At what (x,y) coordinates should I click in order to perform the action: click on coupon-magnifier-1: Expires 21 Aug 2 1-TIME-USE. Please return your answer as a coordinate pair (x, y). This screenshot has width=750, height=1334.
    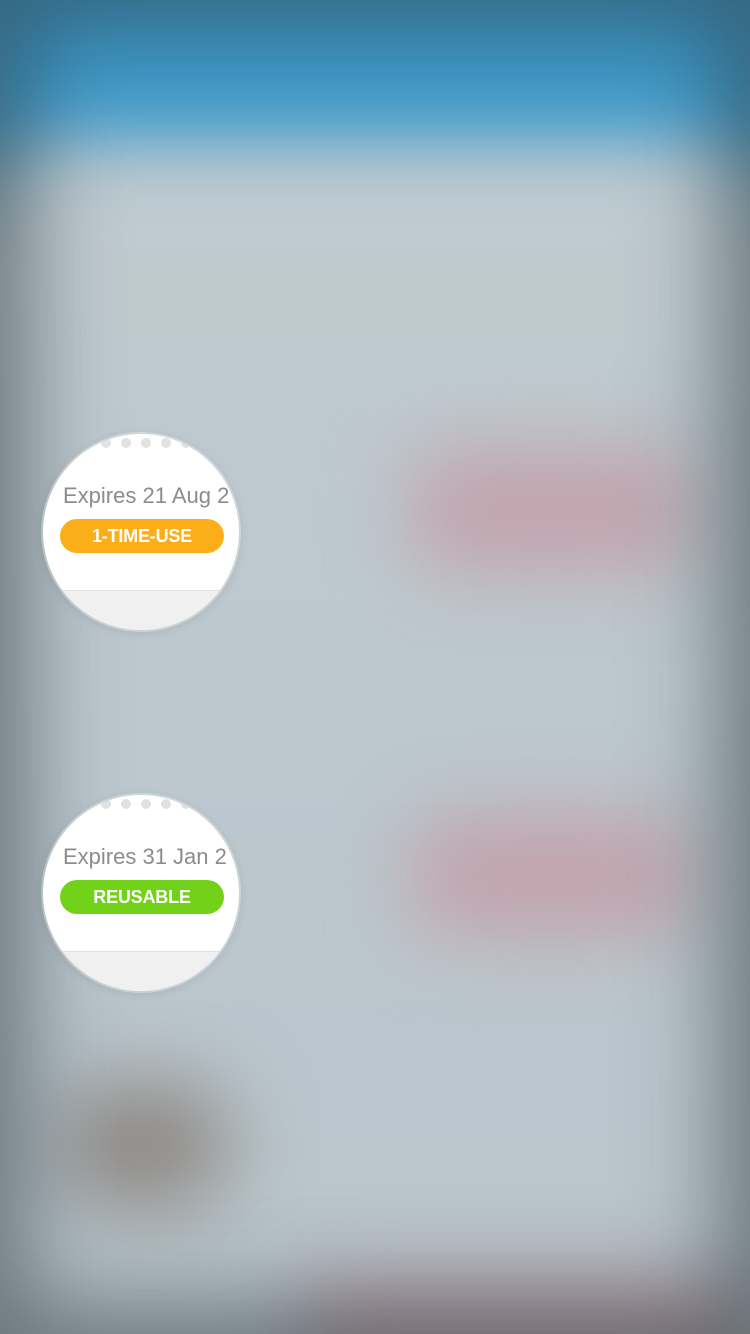
    Looking at the image, I should click on (141, 532).